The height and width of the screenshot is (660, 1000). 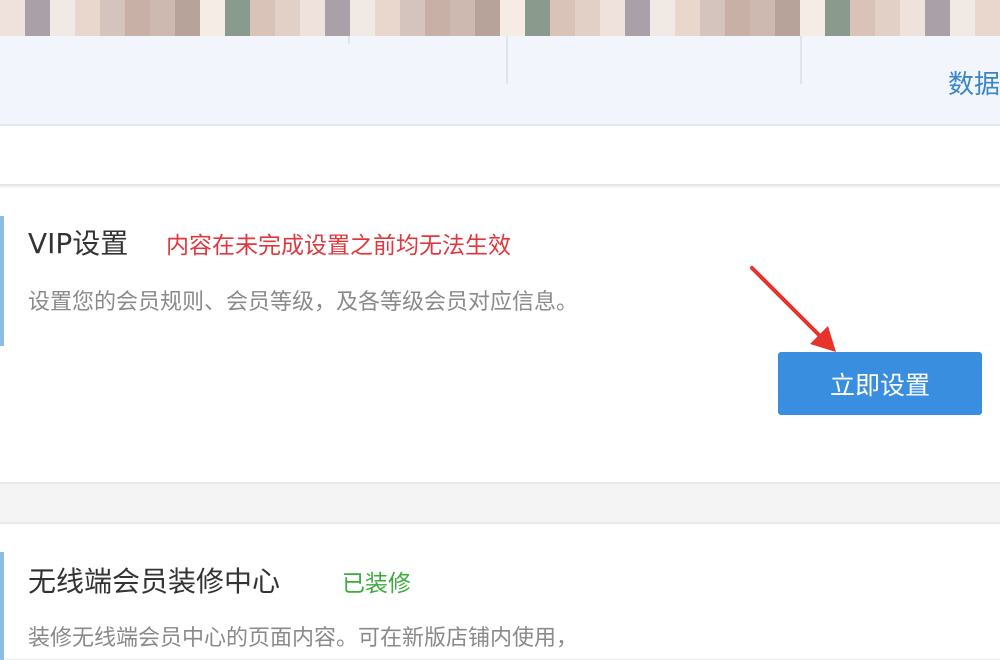 I want to click on setup-now-button: 立即设置, so click(x=880, y=383).